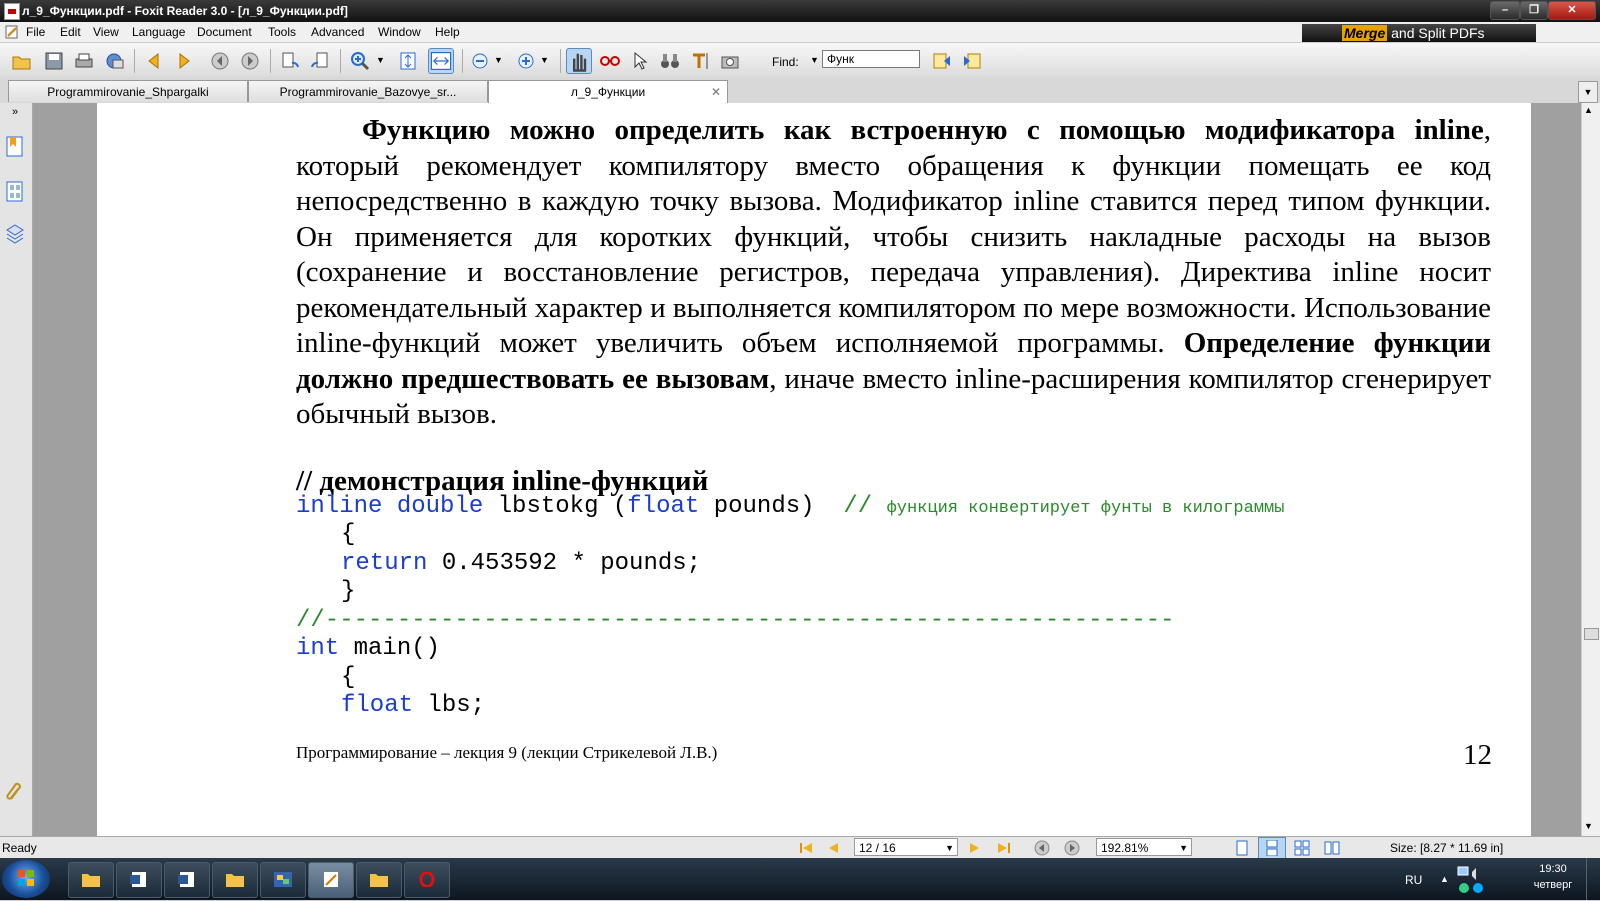  What do you see at coordinates (408, 61) in the screenshot?
I see `fit-page-icon` at bounding box center [408, 61].